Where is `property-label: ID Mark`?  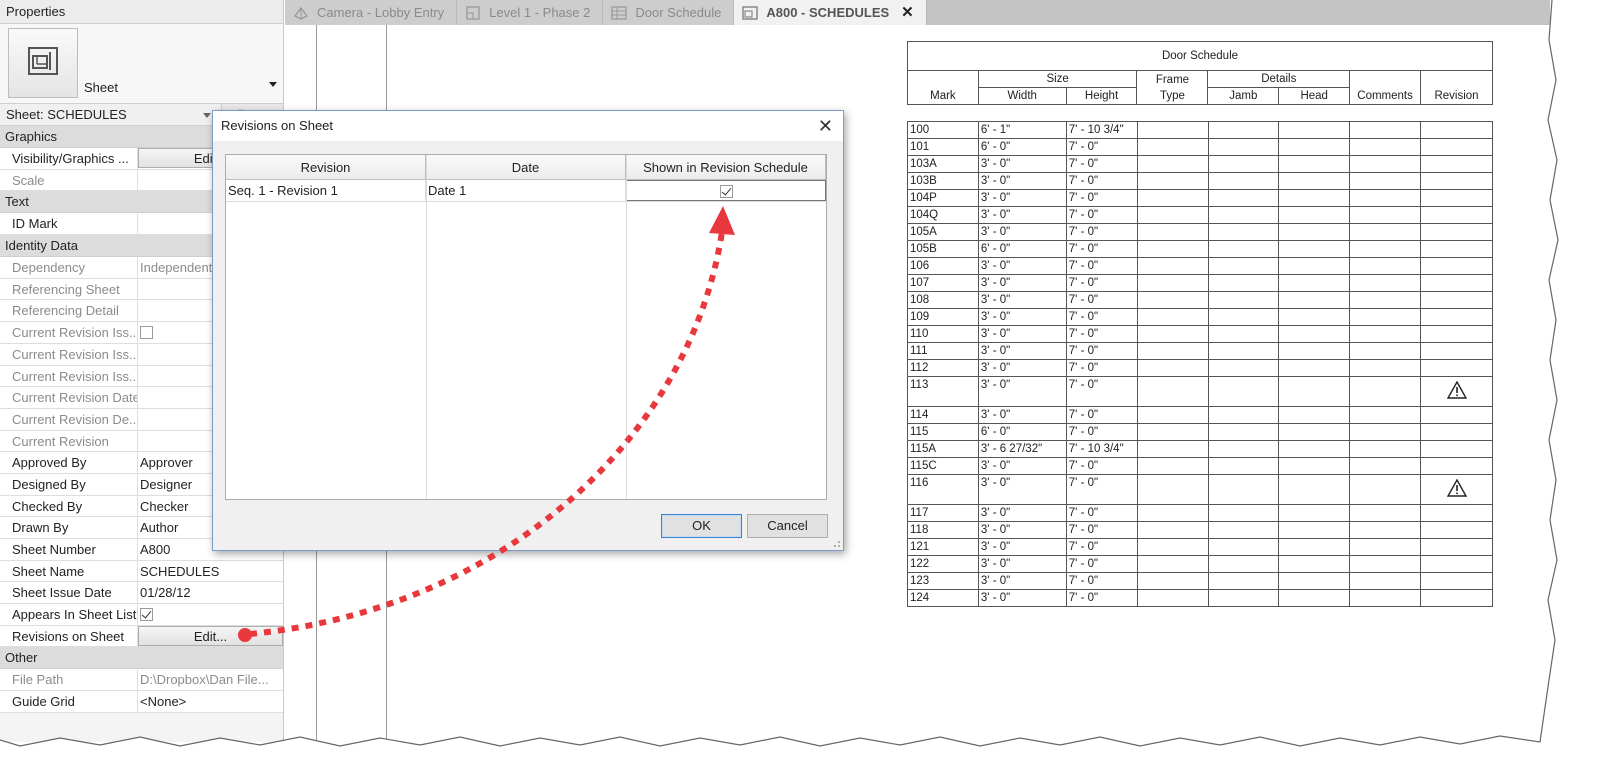
property-label: ID Mark is located at coordinates (69, 224).